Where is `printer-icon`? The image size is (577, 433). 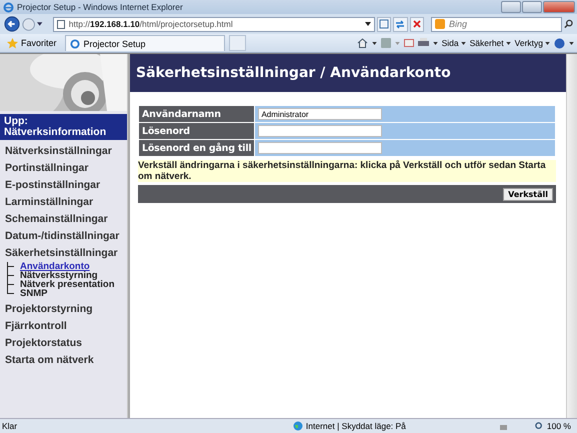
printer-icon is located at coordinates (423, 43).